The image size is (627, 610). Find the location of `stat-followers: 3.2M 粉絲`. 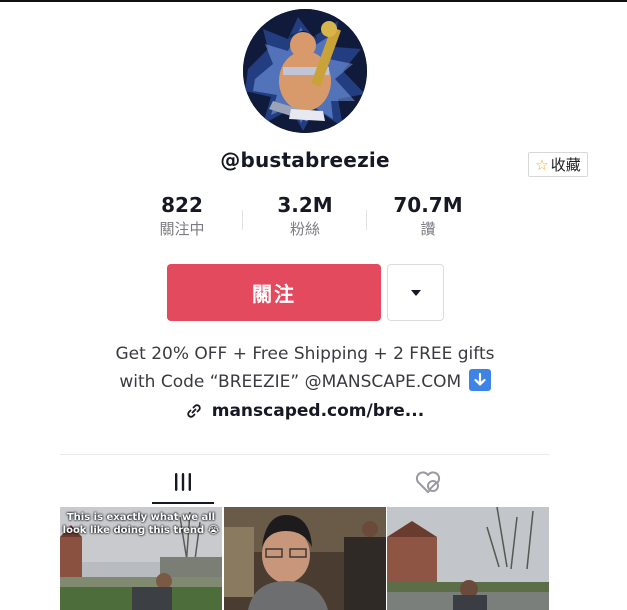

stat-followers: 3.2M 粉絲 is located at coordinates (305, 216).